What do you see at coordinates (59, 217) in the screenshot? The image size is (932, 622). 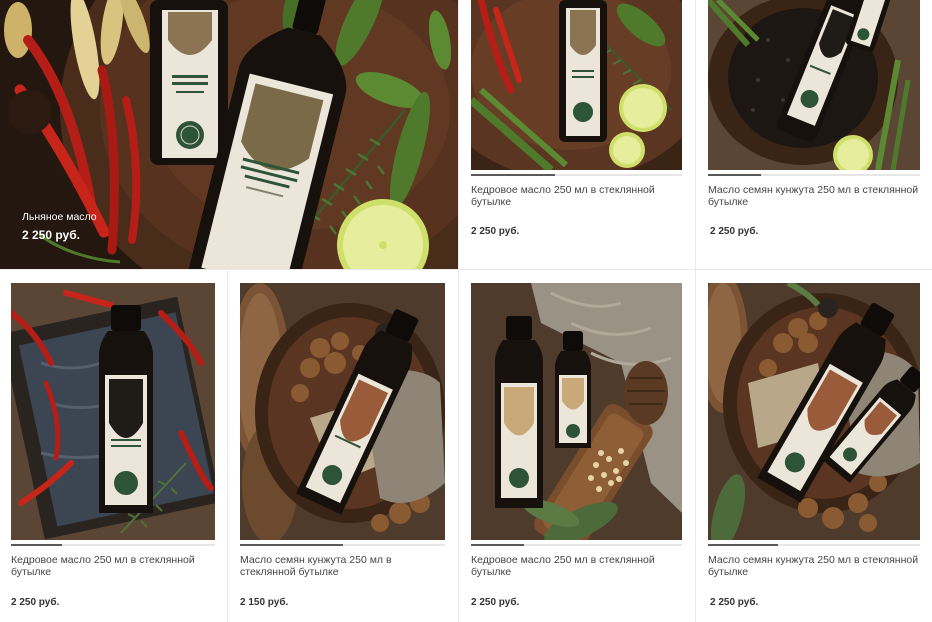 I see `hero-product-name: Льняное масло` at bounding box center [59, 217].